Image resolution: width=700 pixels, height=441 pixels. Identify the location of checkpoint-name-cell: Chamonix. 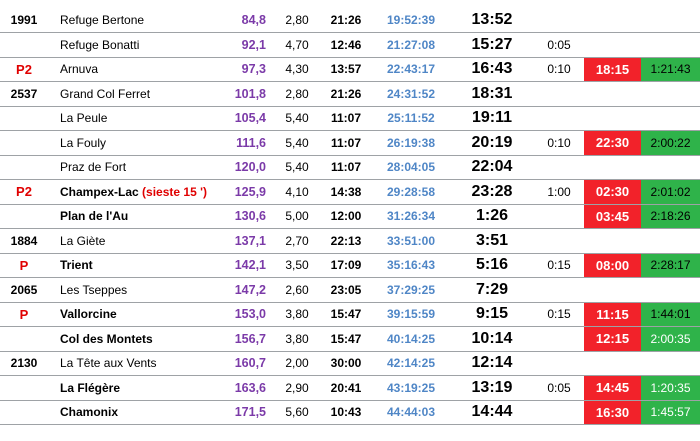
(133, 412).